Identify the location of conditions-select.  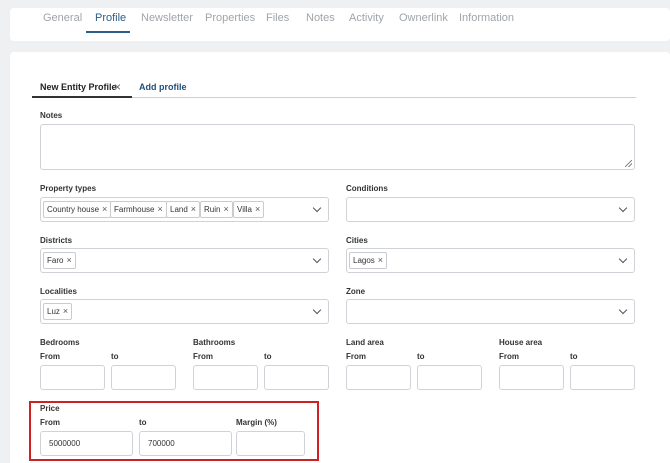
(490, 209).